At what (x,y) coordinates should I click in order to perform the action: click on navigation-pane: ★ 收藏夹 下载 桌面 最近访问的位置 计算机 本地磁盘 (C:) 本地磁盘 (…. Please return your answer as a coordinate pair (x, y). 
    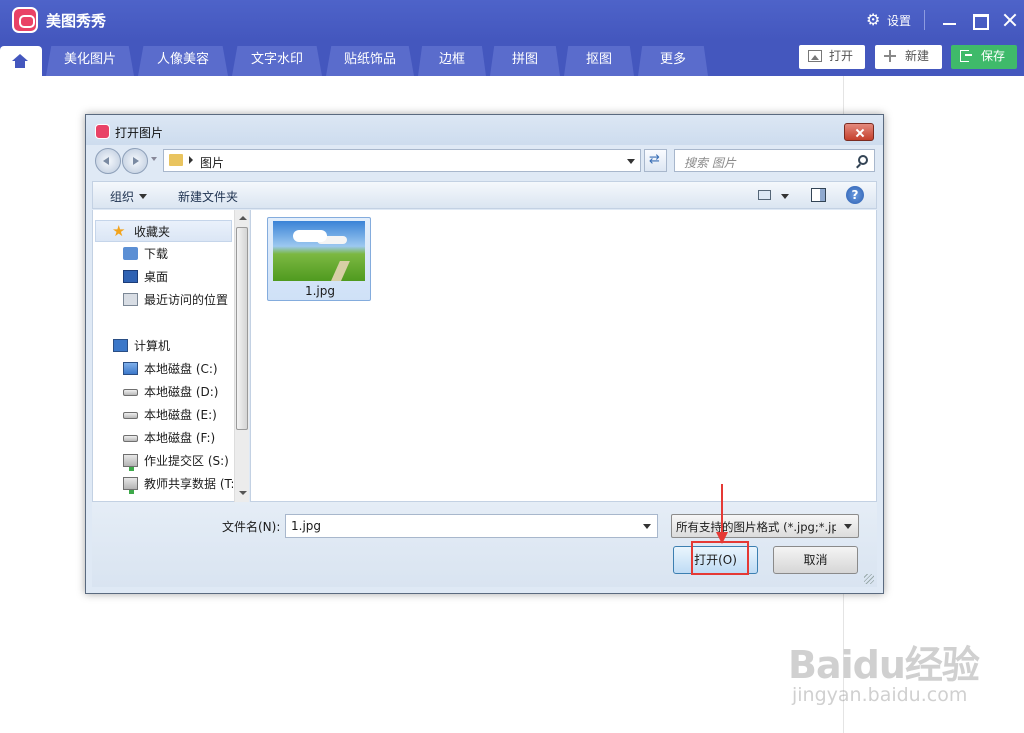
    Looking at the image, I should click on (170, 356).